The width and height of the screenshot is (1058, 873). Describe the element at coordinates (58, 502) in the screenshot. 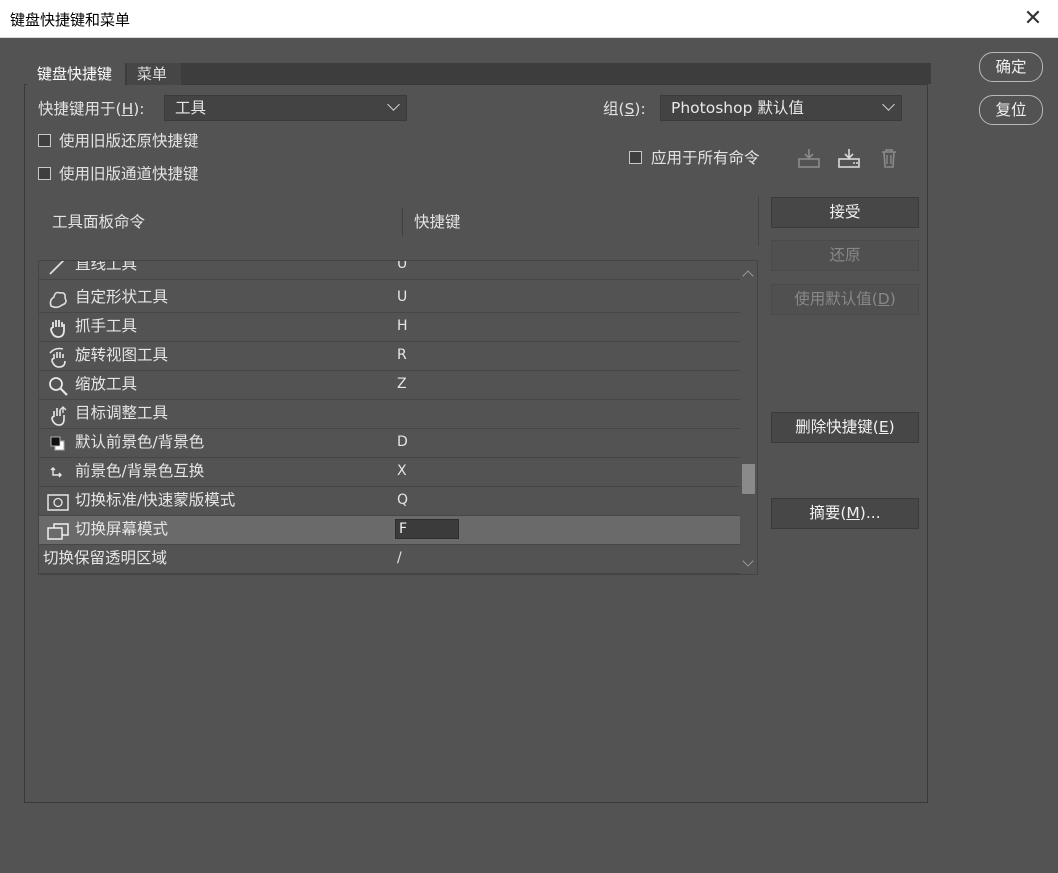

I see `quick-mask-icon` at that location.